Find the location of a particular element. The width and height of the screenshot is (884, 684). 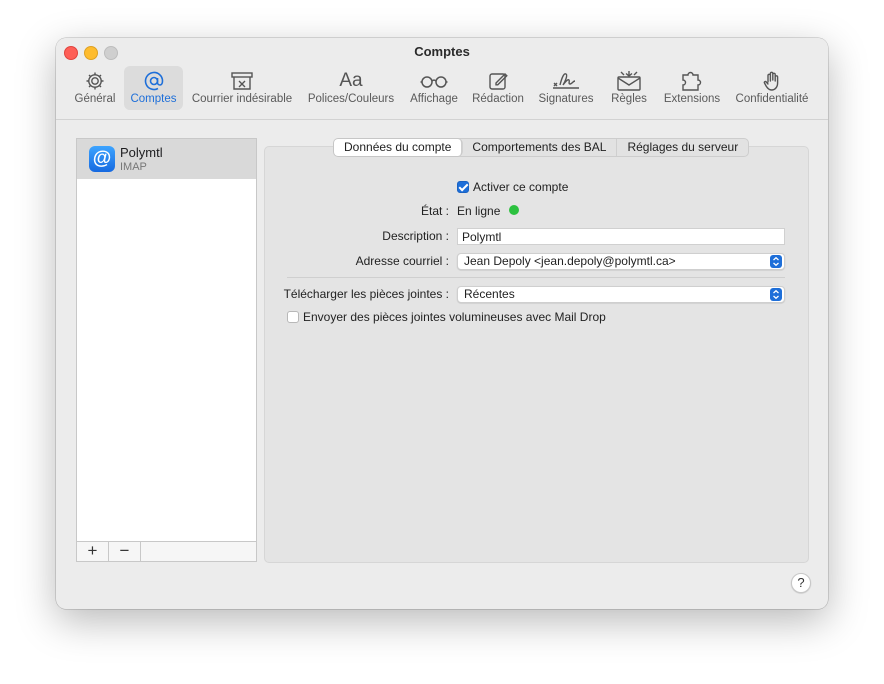

tab-mailbox-behaviors: Comportements des BAL is located at coordinates (540, 147).